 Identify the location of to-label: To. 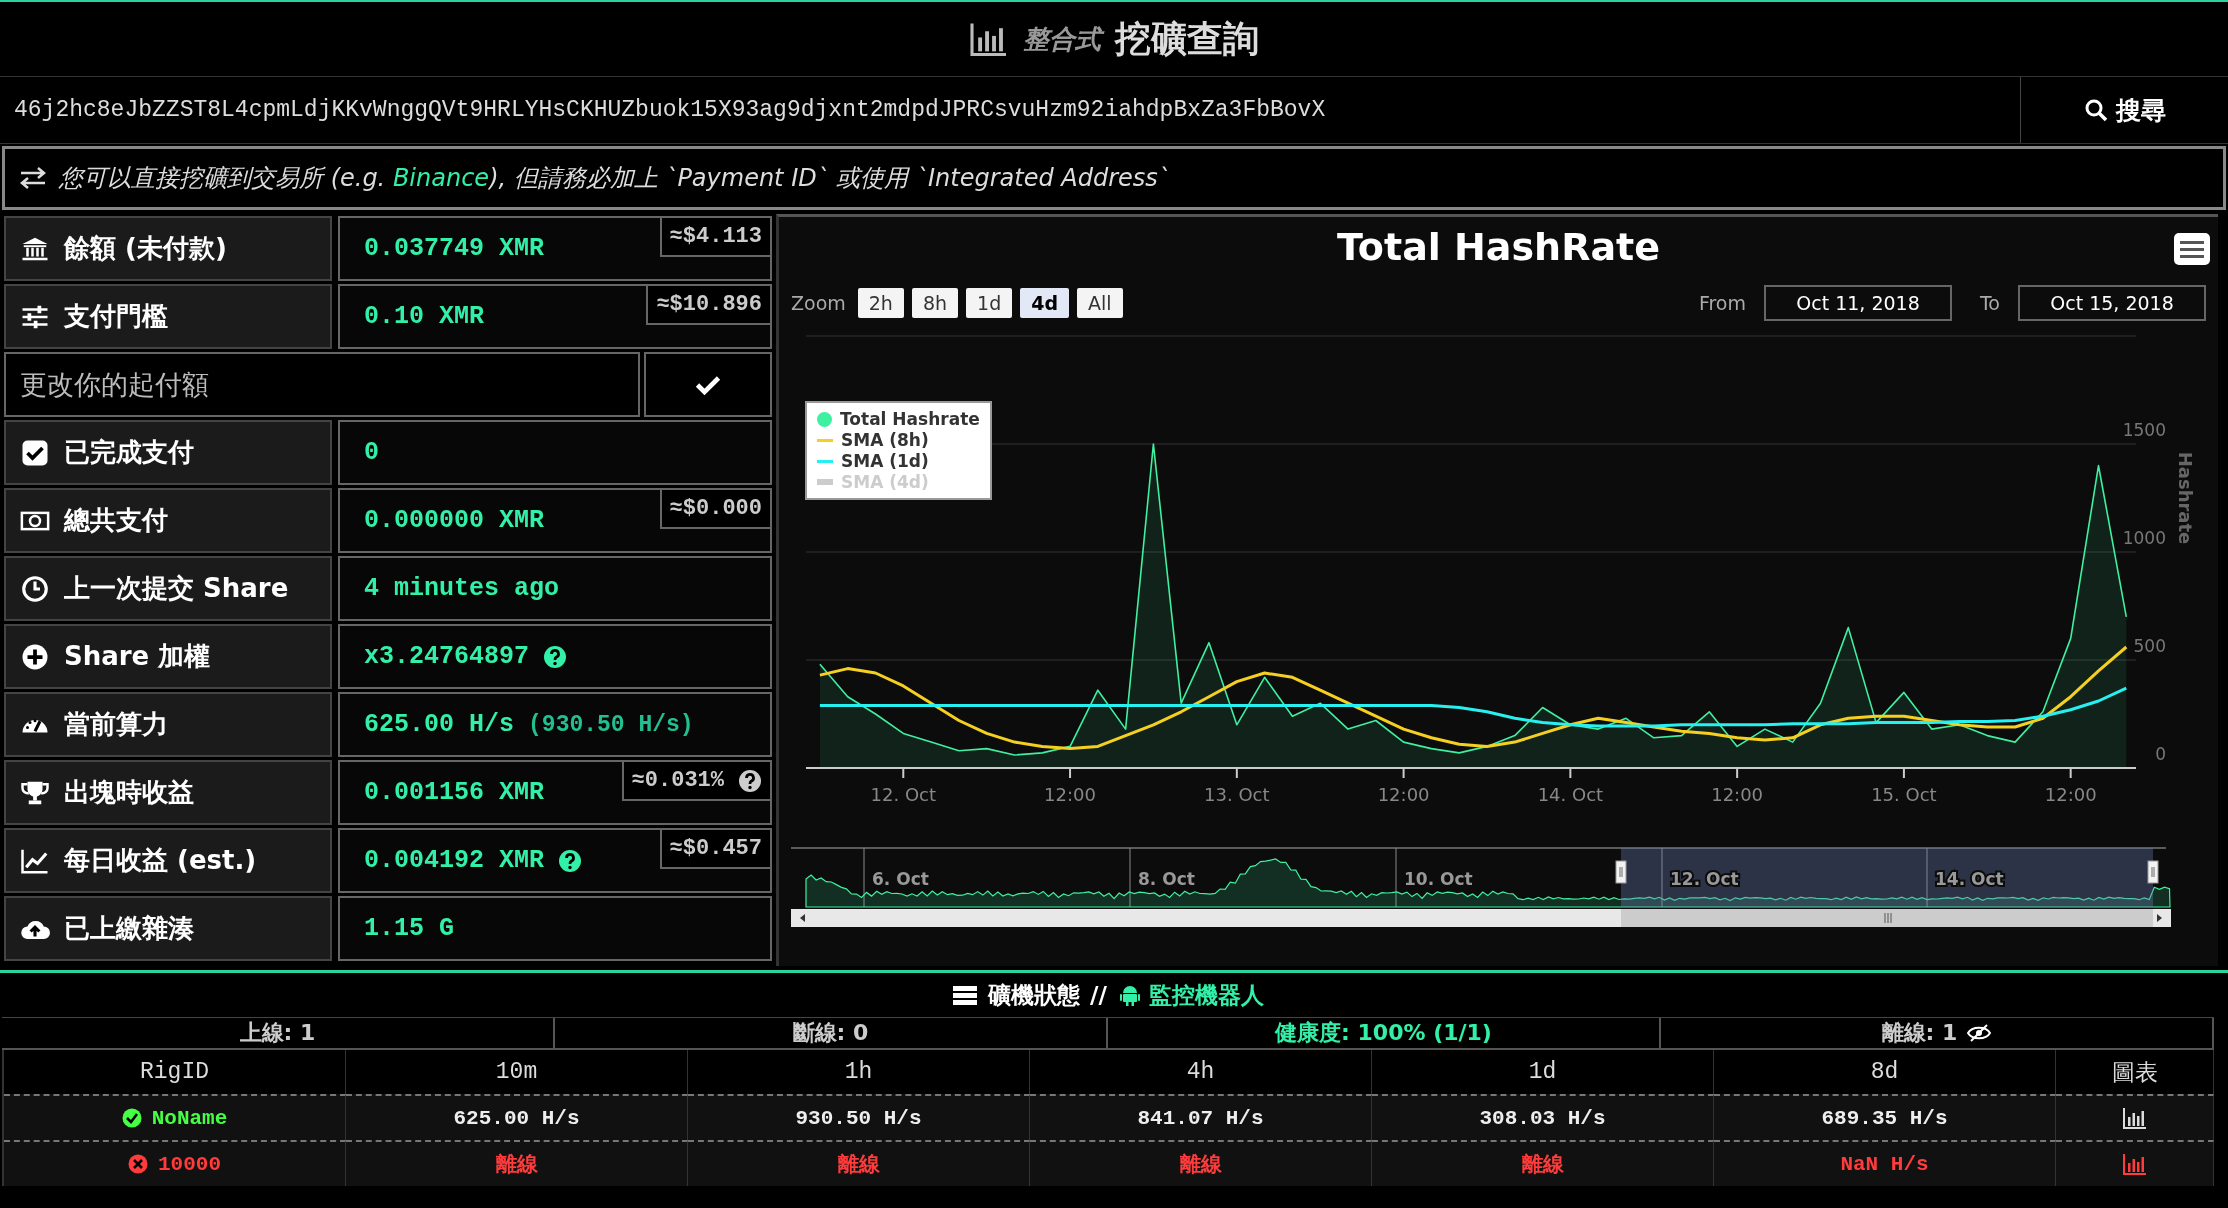
(1990, 303).